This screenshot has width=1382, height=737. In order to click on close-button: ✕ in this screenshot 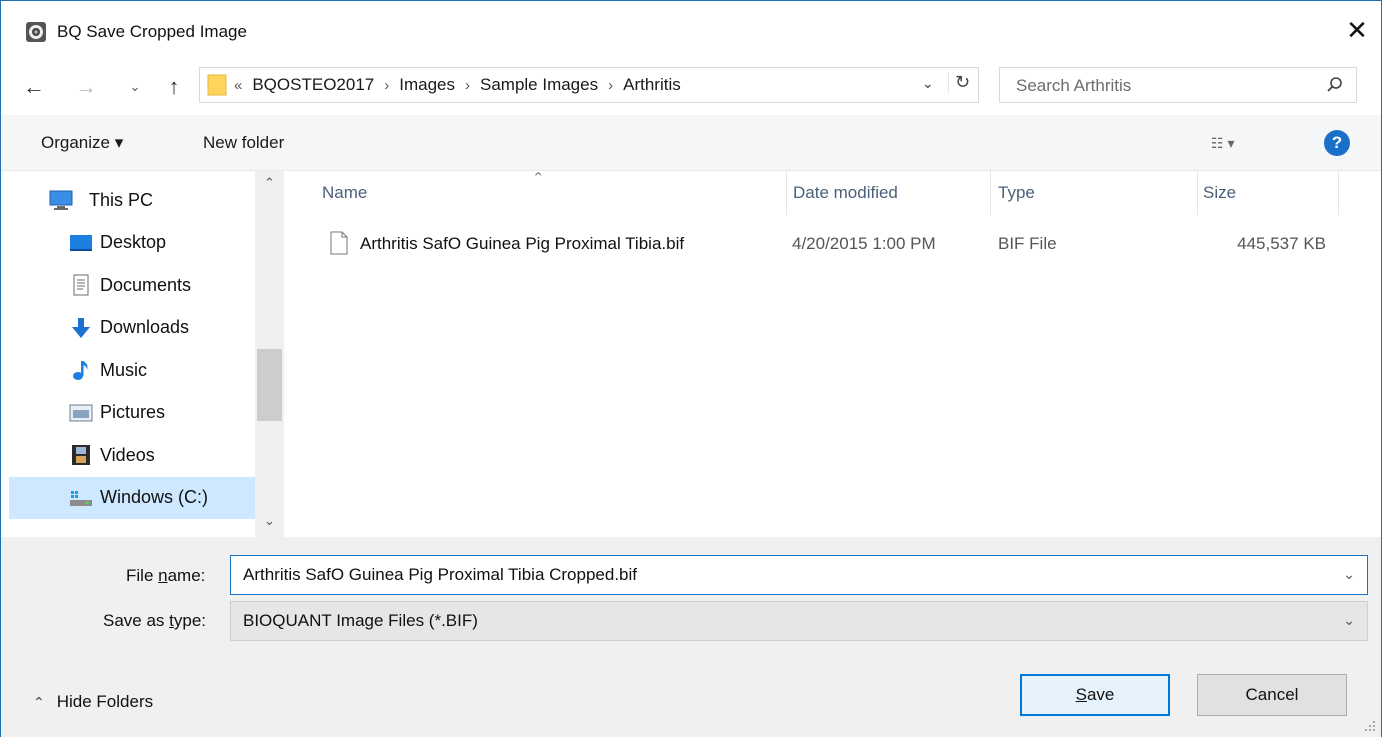, I will do `click(1357, 30)`.